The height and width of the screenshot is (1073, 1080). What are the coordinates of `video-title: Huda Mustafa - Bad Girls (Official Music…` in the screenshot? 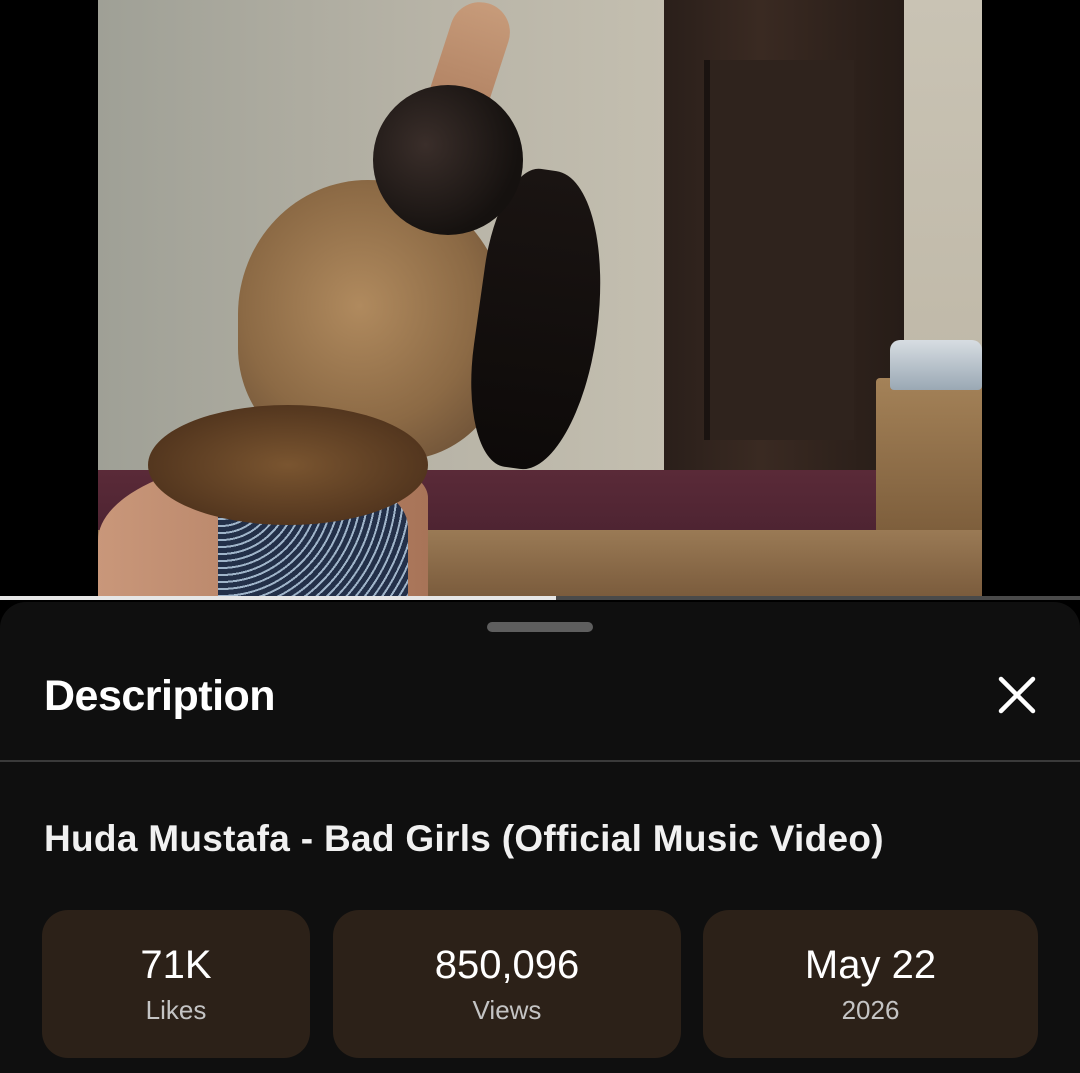 It's located at (464, 838).